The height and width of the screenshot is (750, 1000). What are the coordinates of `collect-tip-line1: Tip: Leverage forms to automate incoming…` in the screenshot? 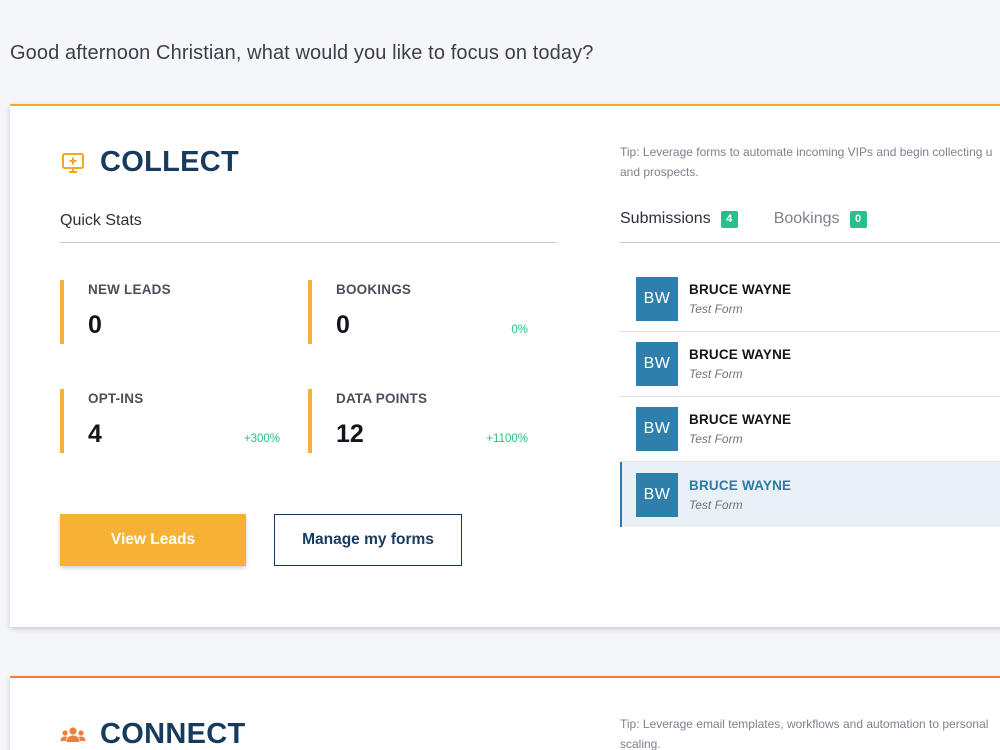 It's located at (806, 152).